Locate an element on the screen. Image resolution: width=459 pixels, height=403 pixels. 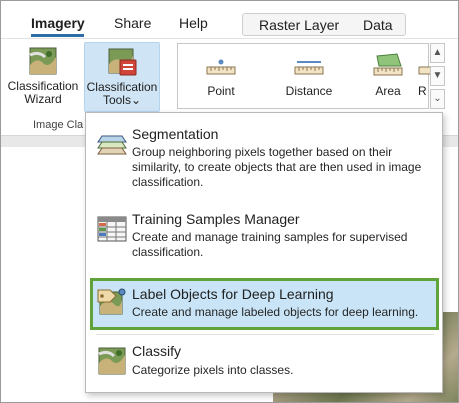
gallery-scroll-down-button: ▼ is located at coordinates (437, 76).